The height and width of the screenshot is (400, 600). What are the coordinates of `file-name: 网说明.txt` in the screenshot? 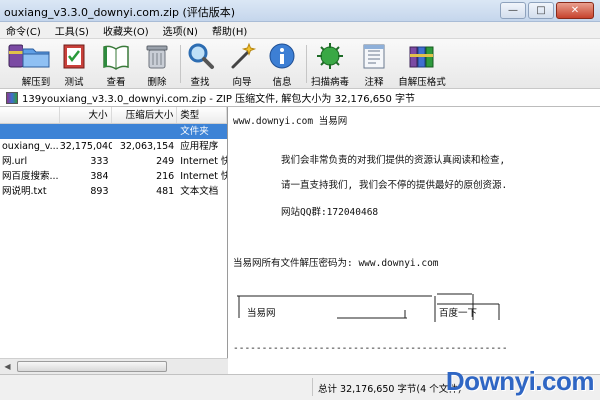 It's located at (24, 191).